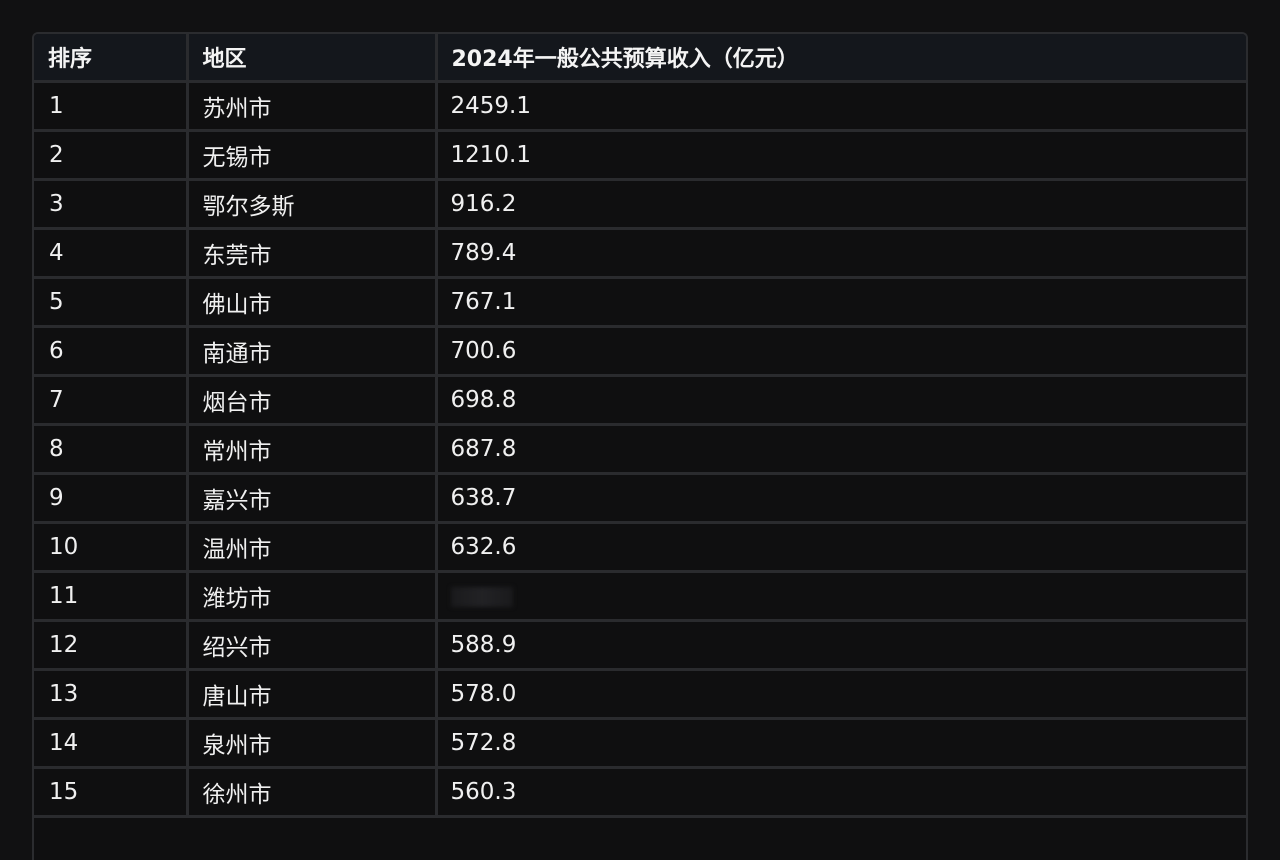 Image resolution: width=1280 pixels, height=860 pixels. I want to click on table-row: 13 唐山市 578.0, so click(640, 694).